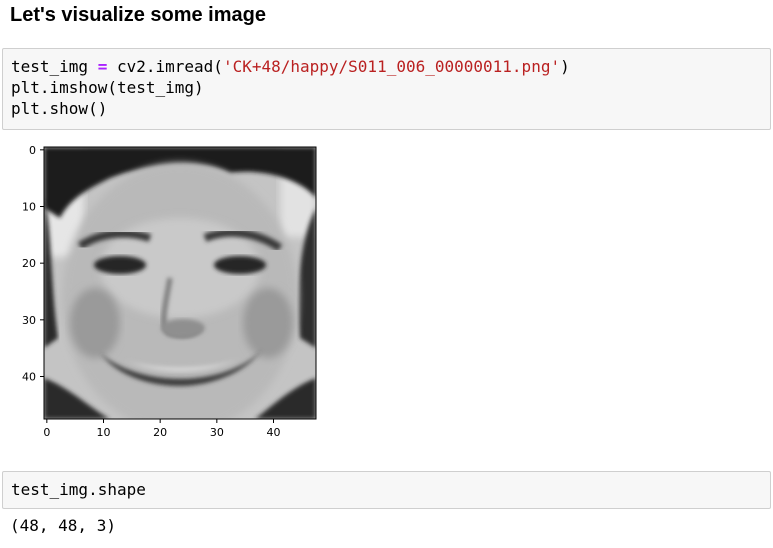  What do you see at coordinates (29, 207) in the screenshot?
I see `y-tick-label: 10` at bounding box center [29, 207].